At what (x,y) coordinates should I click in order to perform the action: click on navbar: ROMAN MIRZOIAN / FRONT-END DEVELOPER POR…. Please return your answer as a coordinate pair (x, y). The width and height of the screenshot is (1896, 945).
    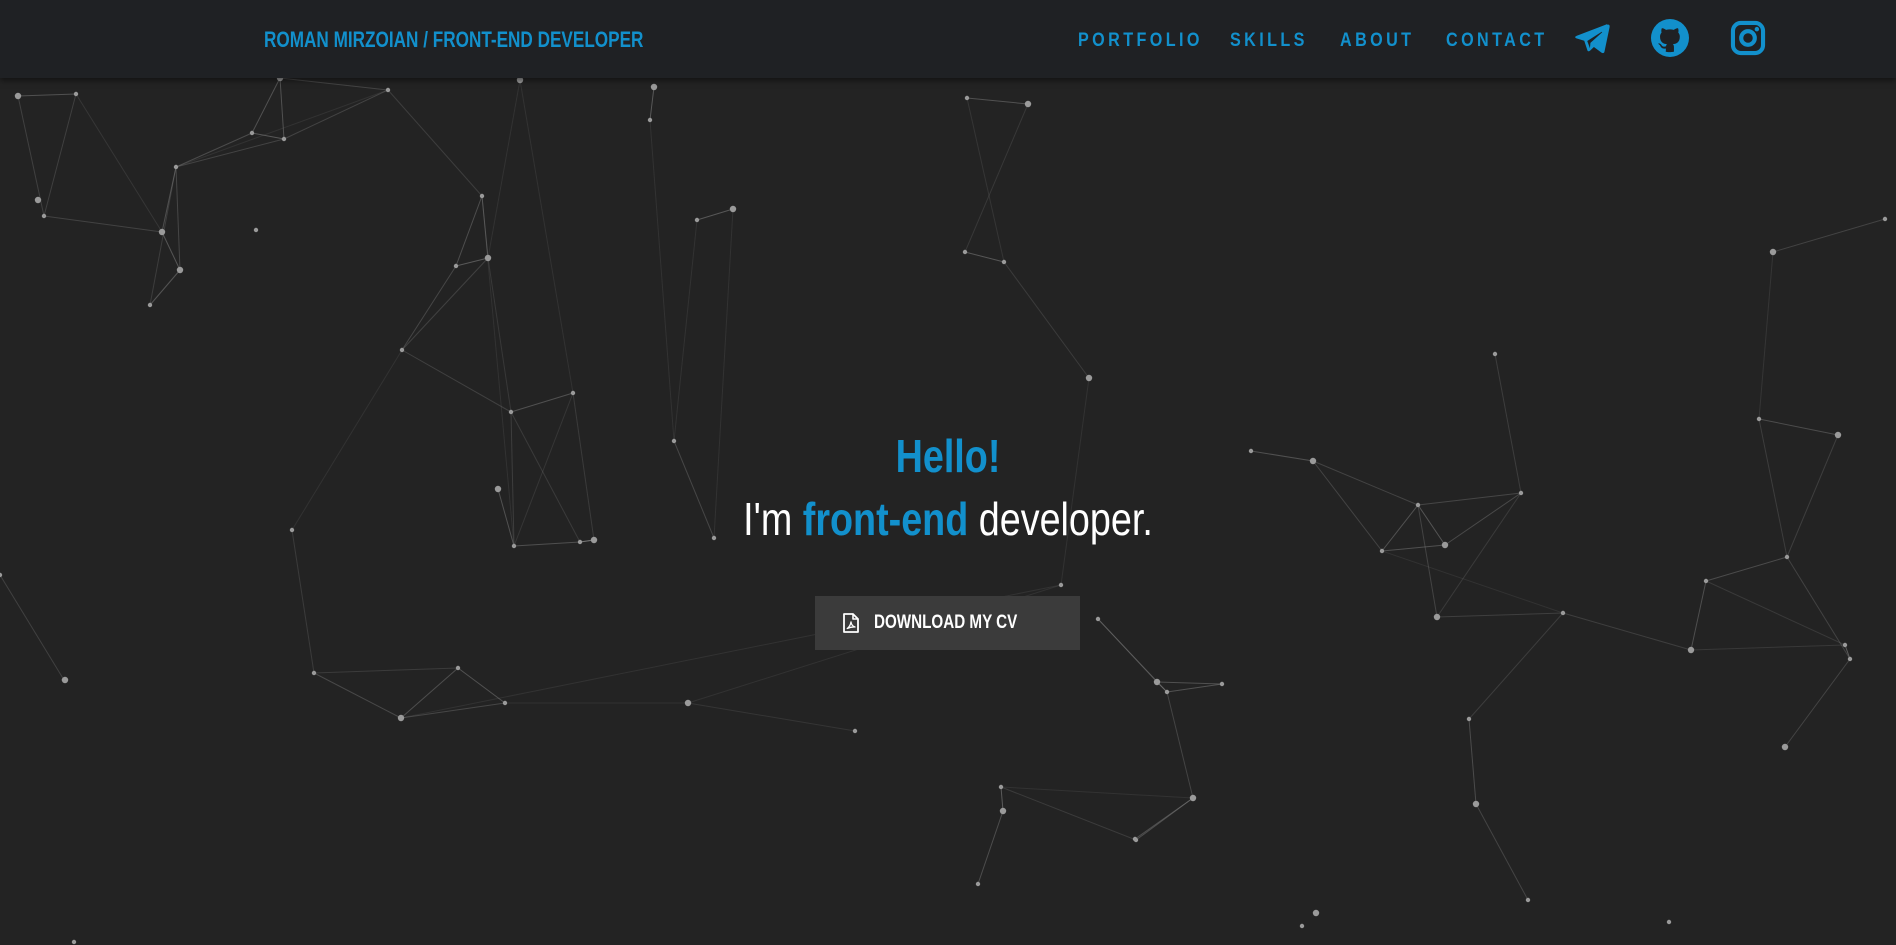
    Looking at the image, I should click on (948, 39).